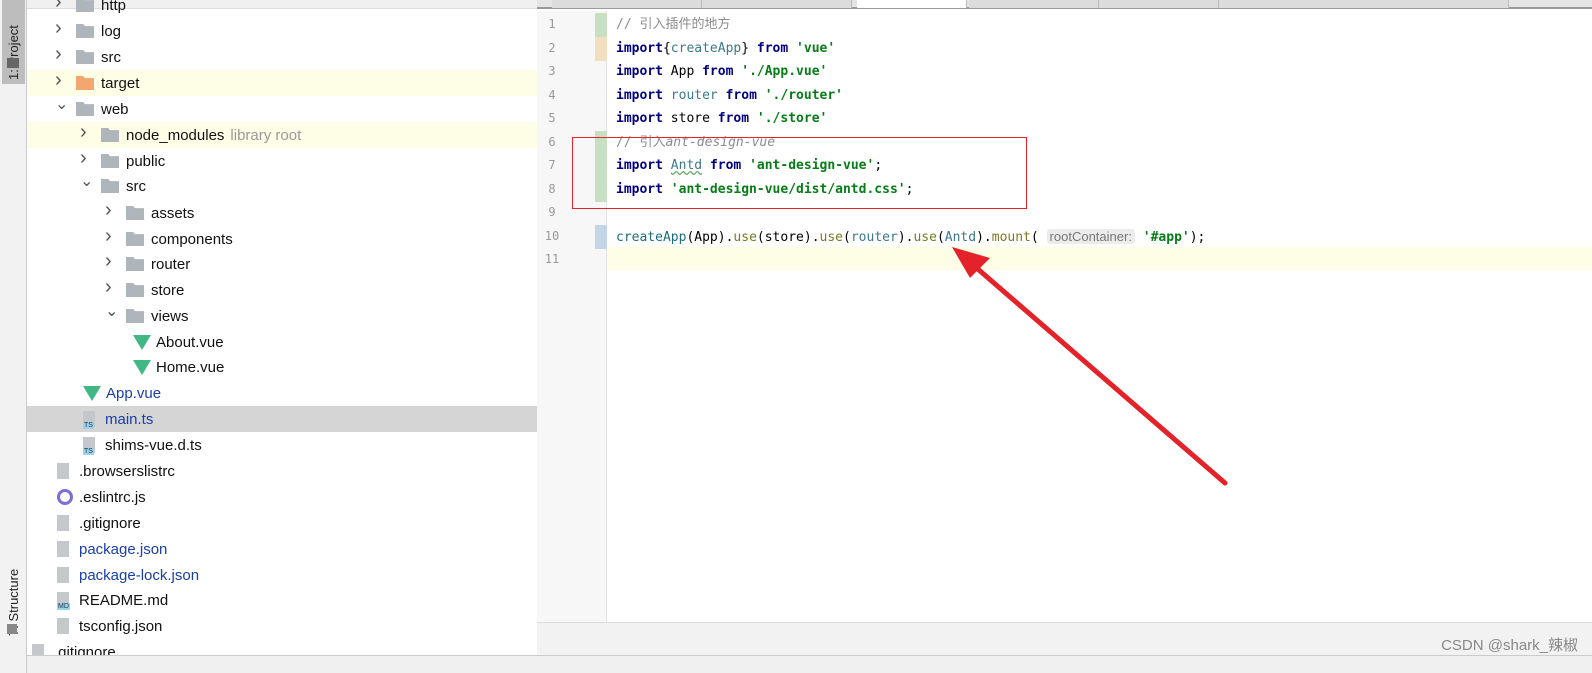 This screenshot has height=673, width=1592. I want to click on annotation-arrow, so click(1090, 366).